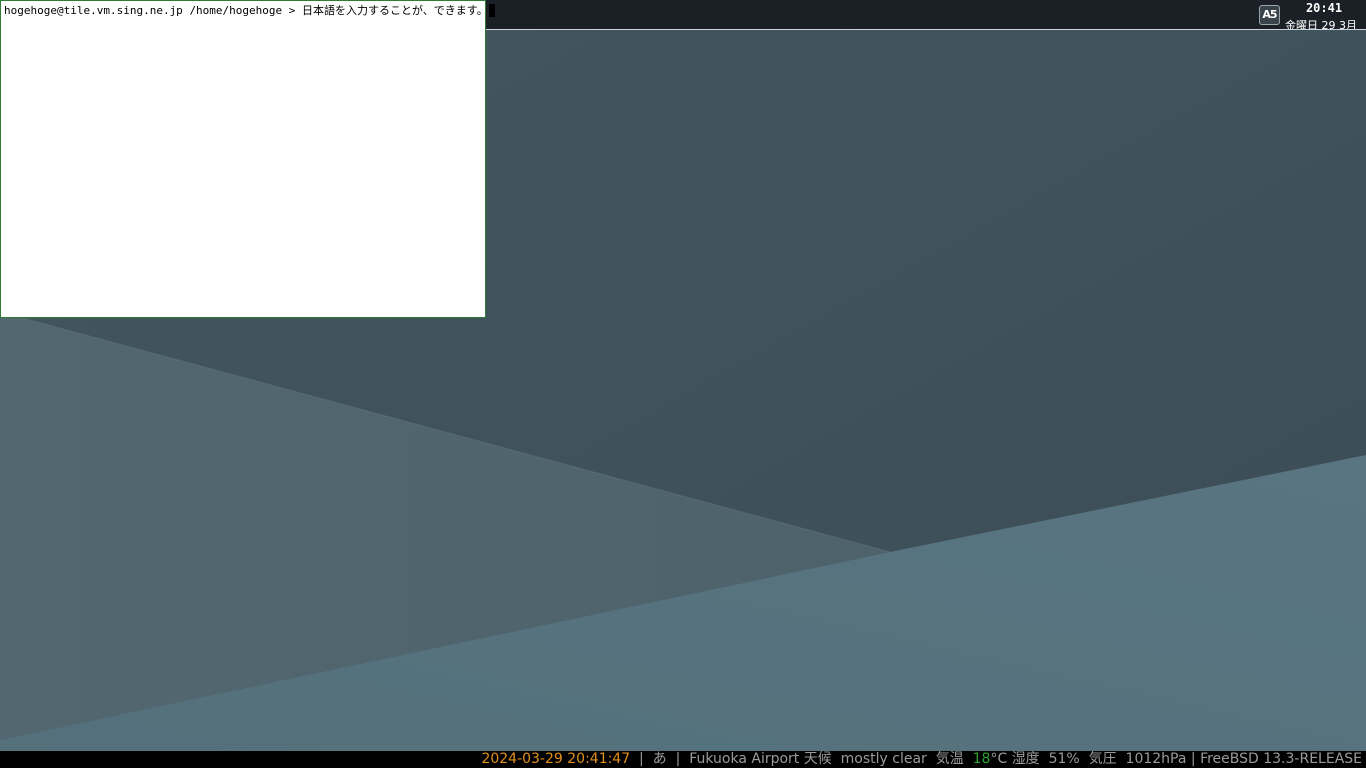  Describe the element at coordinates (817, 759) in the screenshot. I see `status-weather-label: 天候` at that location.